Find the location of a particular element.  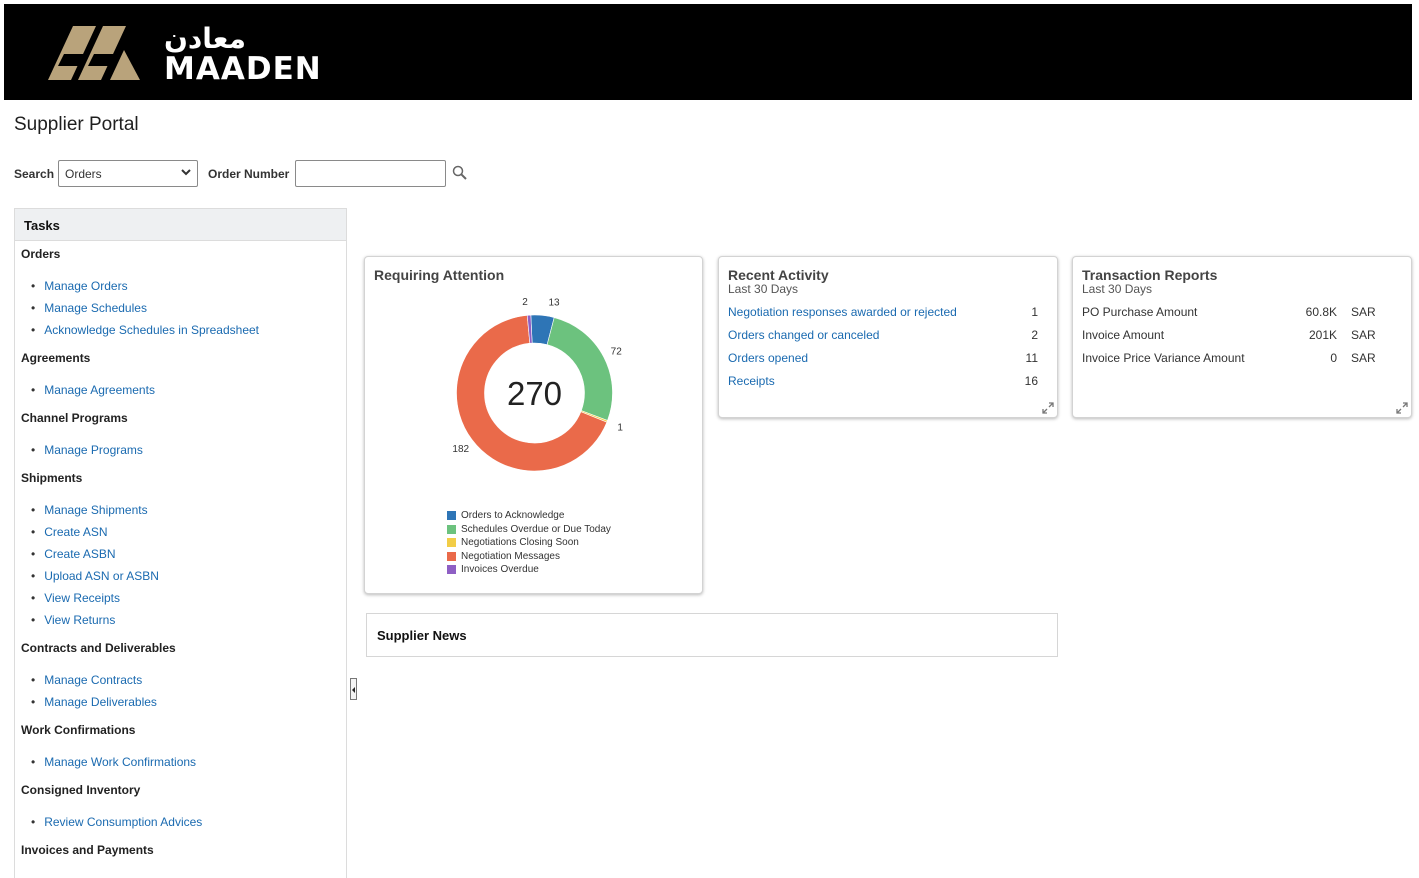

activity-label-link: Receipts is located at coordinates (751, 381).